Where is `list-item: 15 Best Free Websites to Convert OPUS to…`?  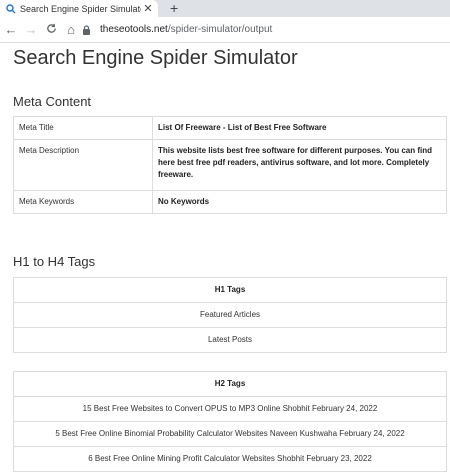
list-item: 15 Best Free Websites to Convert OPUS to… is located at coordinates (230, 408).